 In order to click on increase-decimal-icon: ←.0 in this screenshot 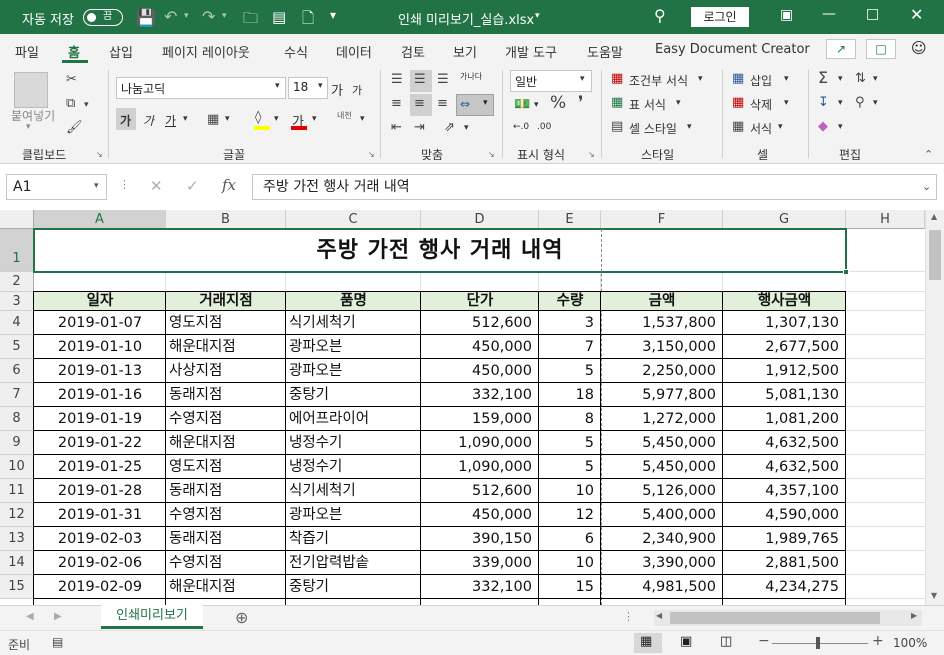, I will do `click(521, 127)`.